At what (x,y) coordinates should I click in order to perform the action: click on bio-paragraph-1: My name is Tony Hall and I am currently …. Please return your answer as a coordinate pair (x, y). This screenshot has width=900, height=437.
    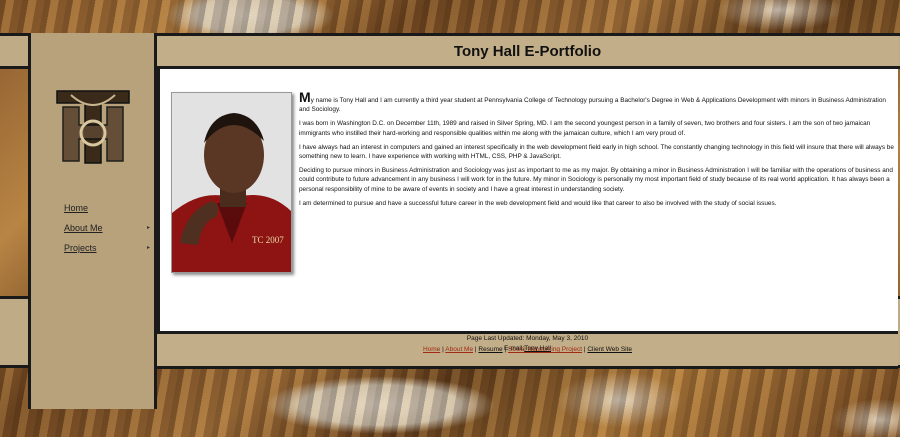
    Looking at the image, I should click on (592, 101).